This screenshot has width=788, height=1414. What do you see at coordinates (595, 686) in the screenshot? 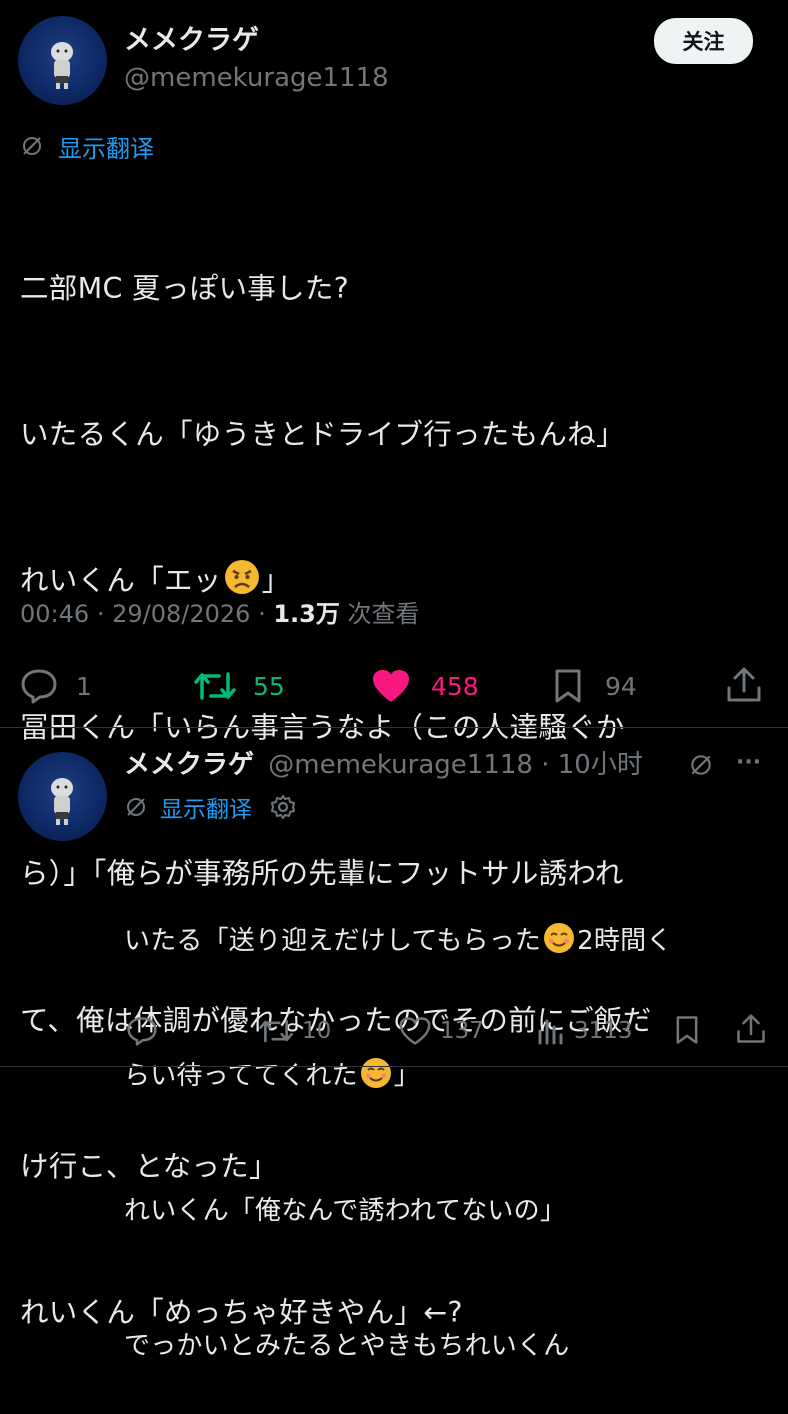
I see `bookmark-button: 94` at bounding box center [595, 686].